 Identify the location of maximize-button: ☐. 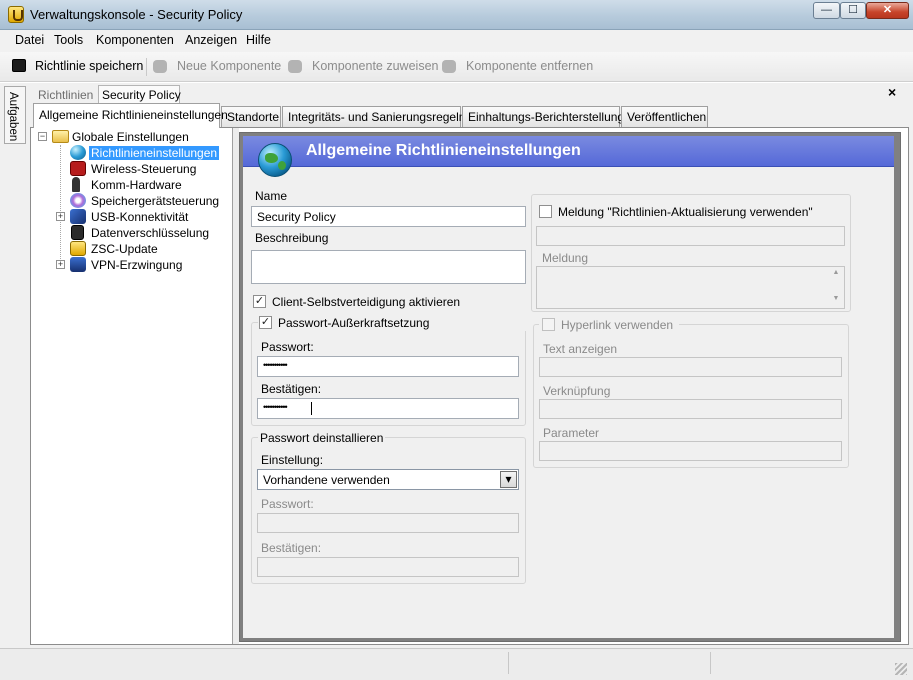
(853, 10).